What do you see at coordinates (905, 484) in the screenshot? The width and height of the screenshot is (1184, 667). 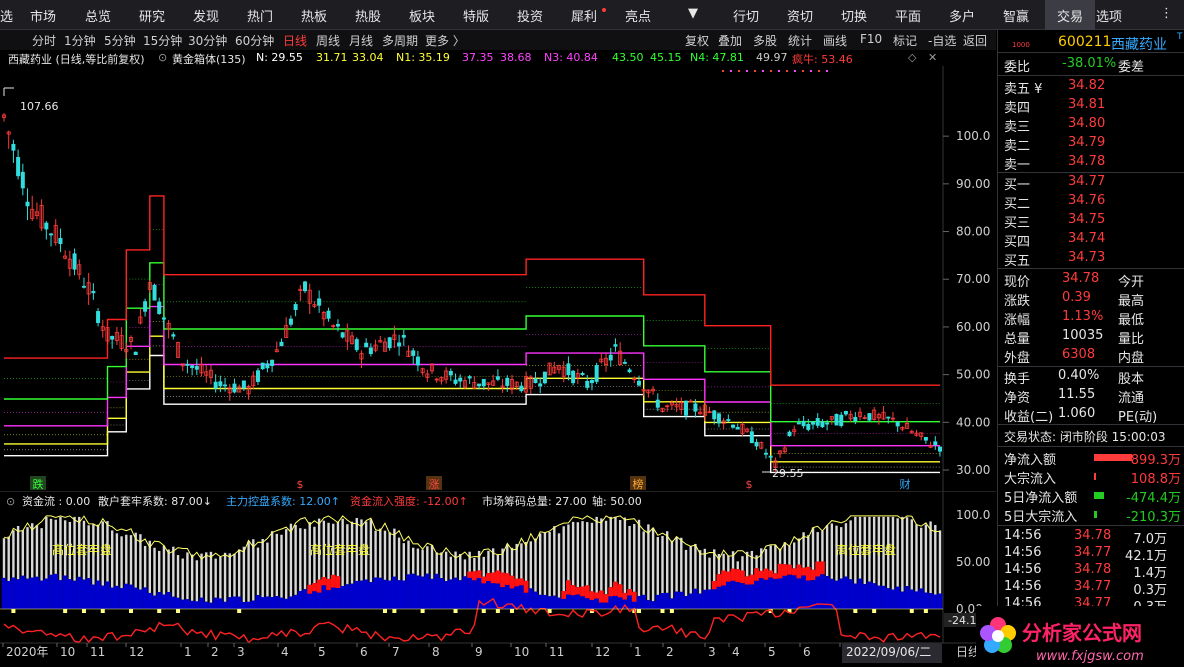 I see `event-marker: 财` at bounding box center [905, 484].